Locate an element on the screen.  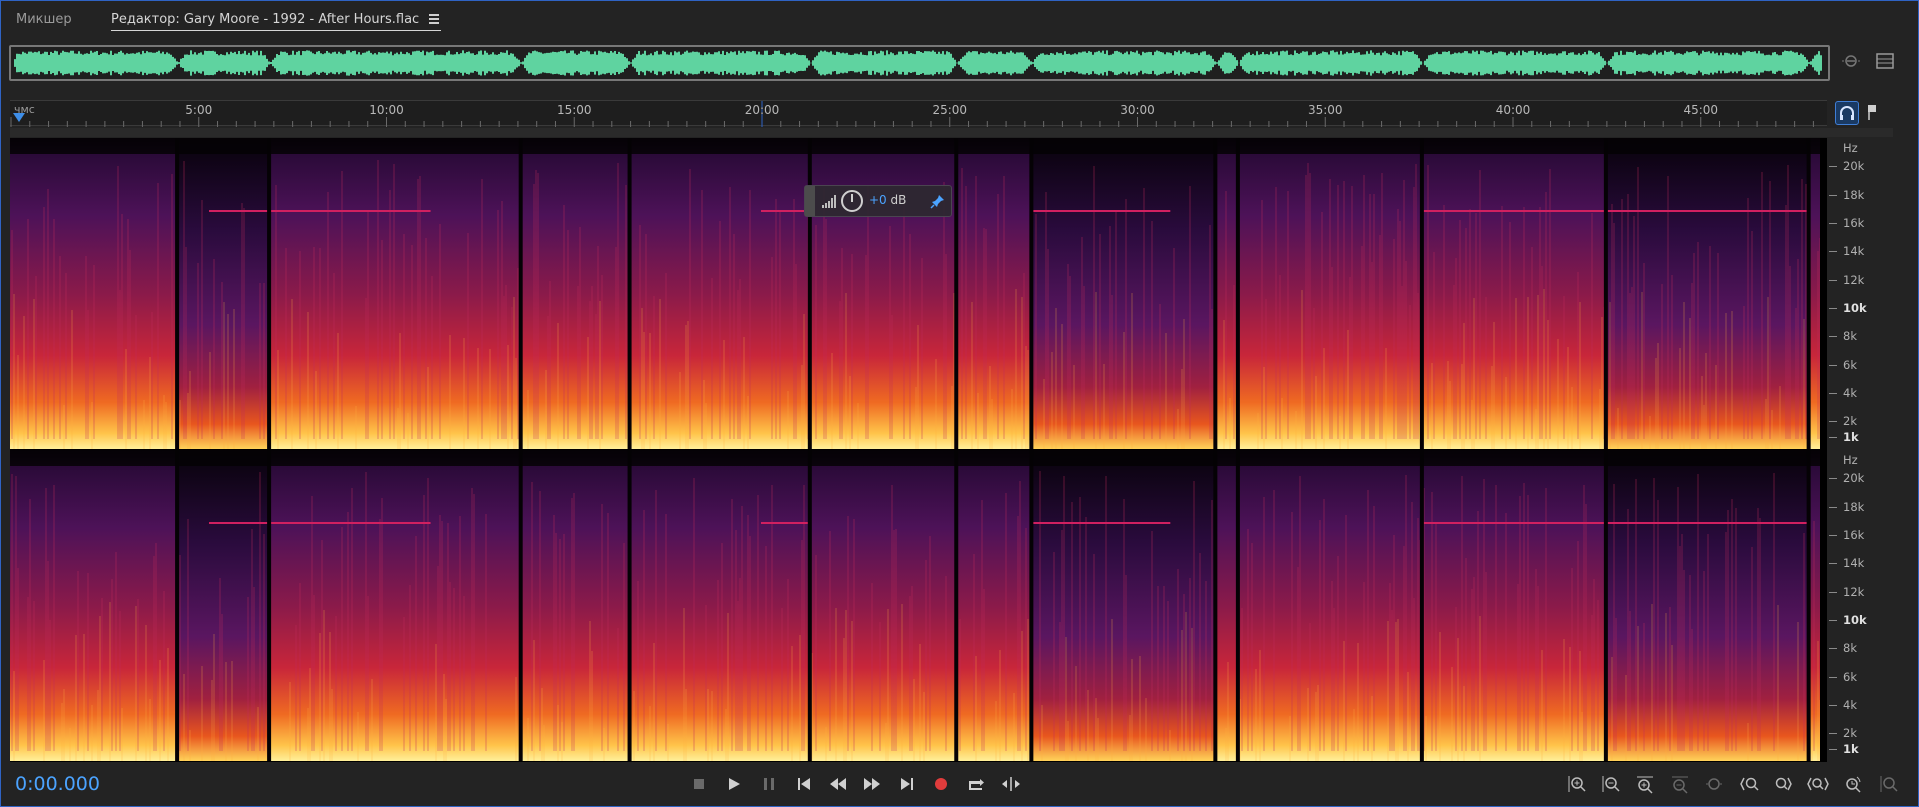
stop-icon is located at coordinates (699, 784).